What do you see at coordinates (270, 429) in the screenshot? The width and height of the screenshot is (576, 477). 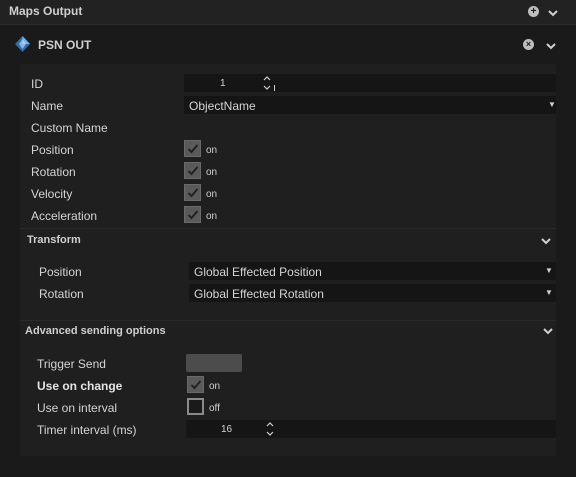 I see `timer-stepper-icon` at bounding box center [270, 429].